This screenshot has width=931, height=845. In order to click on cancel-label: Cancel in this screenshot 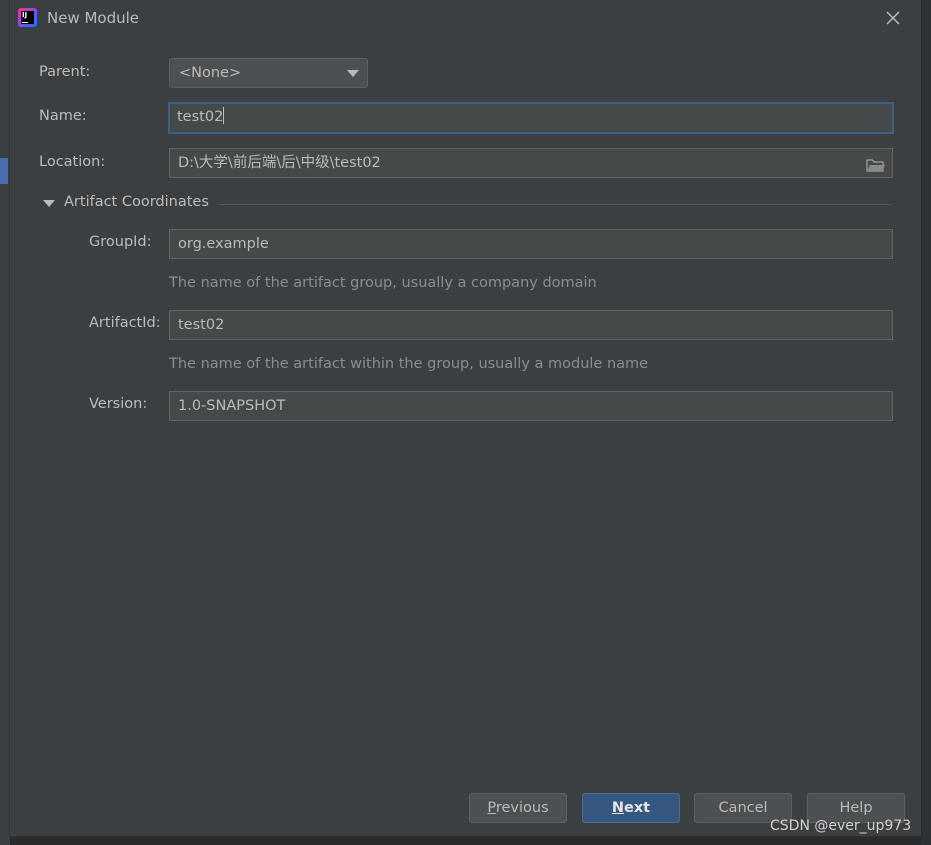, I will do `click(743, 808)`.